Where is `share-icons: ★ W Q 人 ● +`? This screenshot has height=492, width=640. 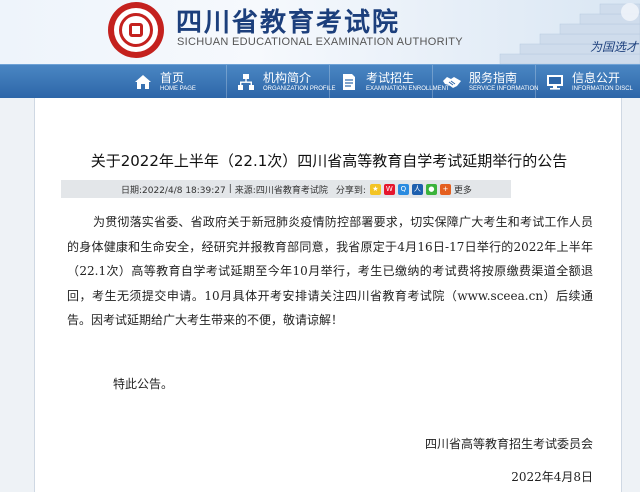
share-icons: ★ W Q 人 ● + is located at coordinates (411, 189).